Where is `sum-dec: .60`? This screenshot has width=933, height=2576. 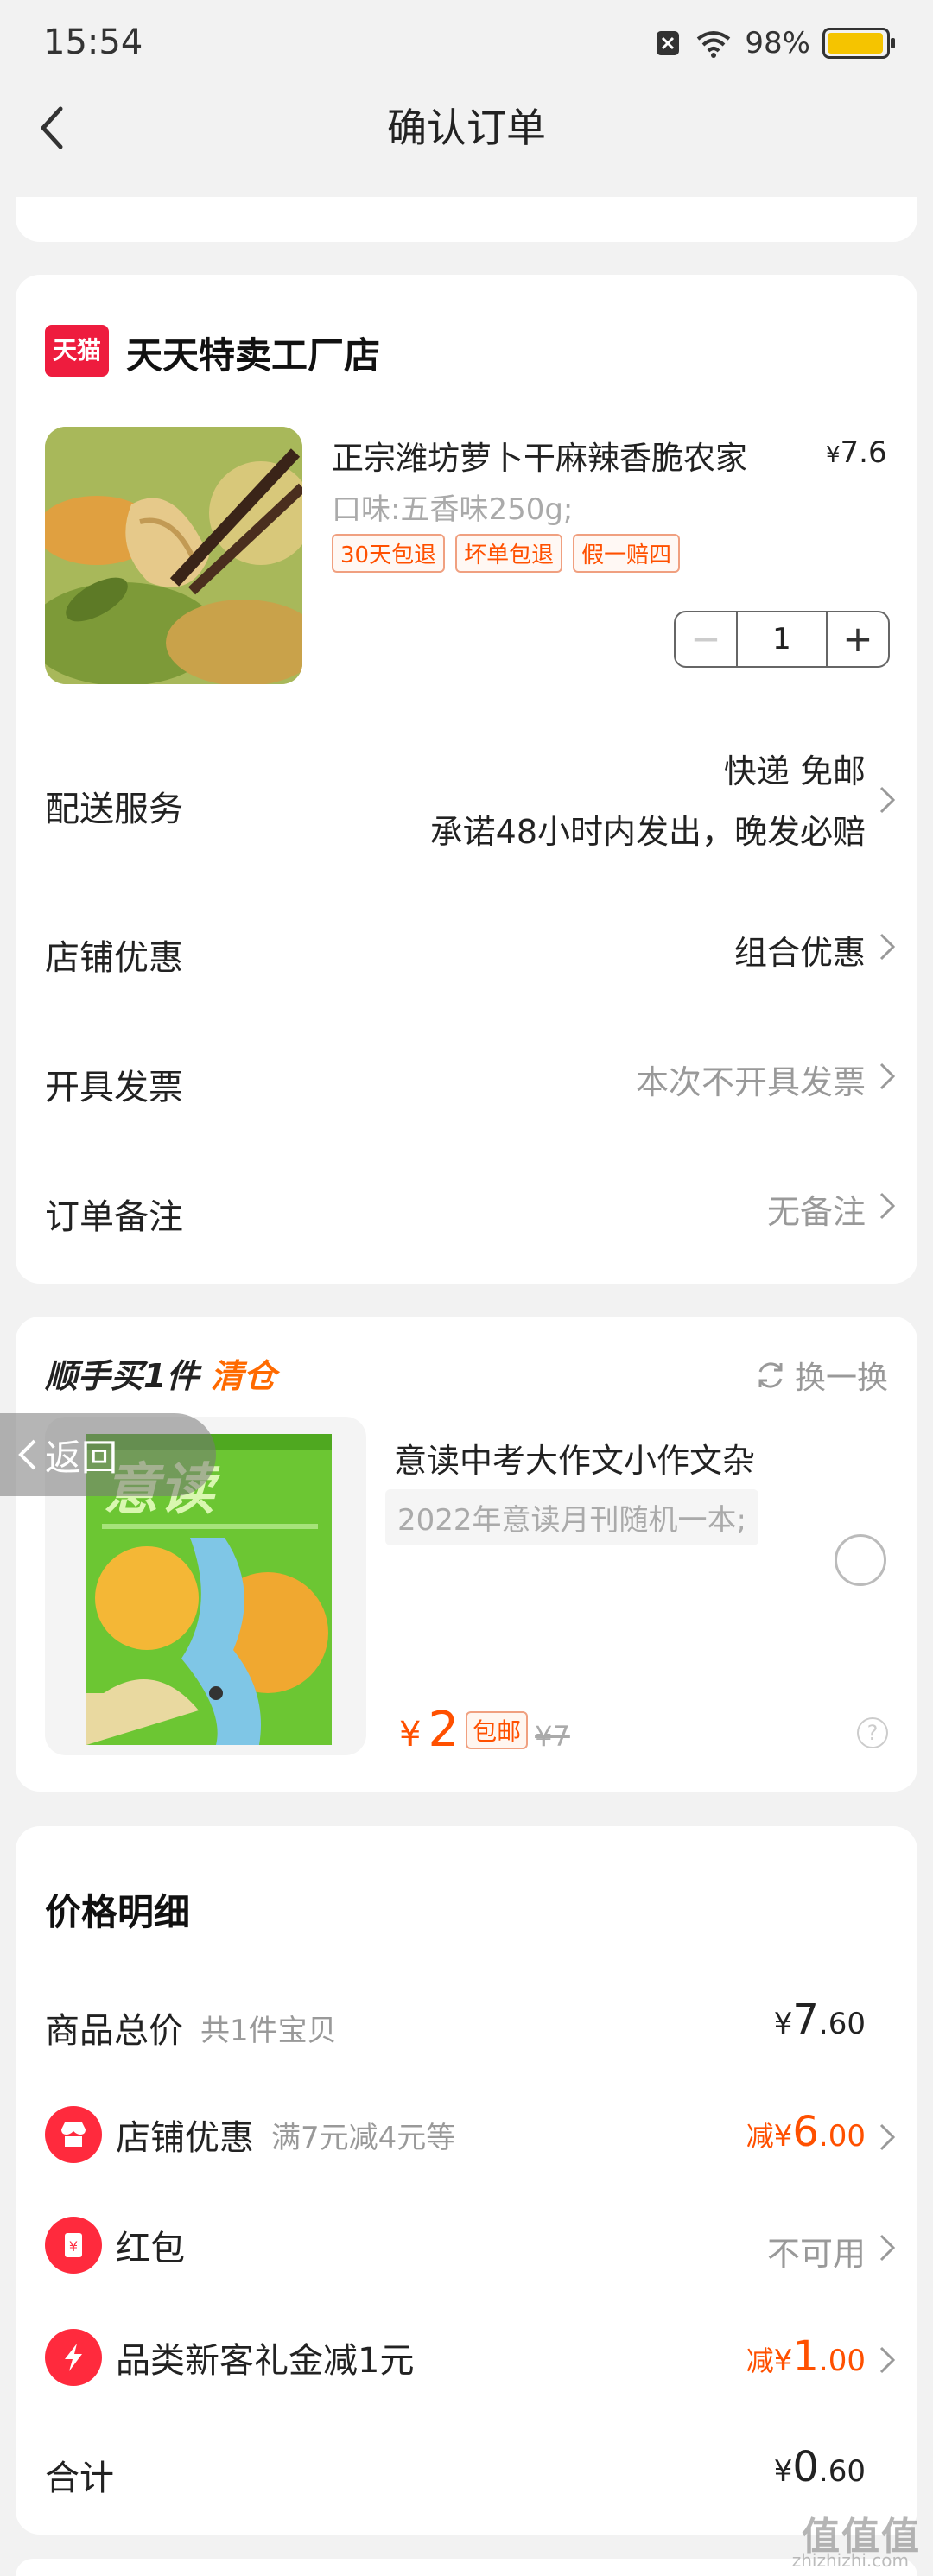
sum-dec: .60 is located at coordinates (842, 2471).